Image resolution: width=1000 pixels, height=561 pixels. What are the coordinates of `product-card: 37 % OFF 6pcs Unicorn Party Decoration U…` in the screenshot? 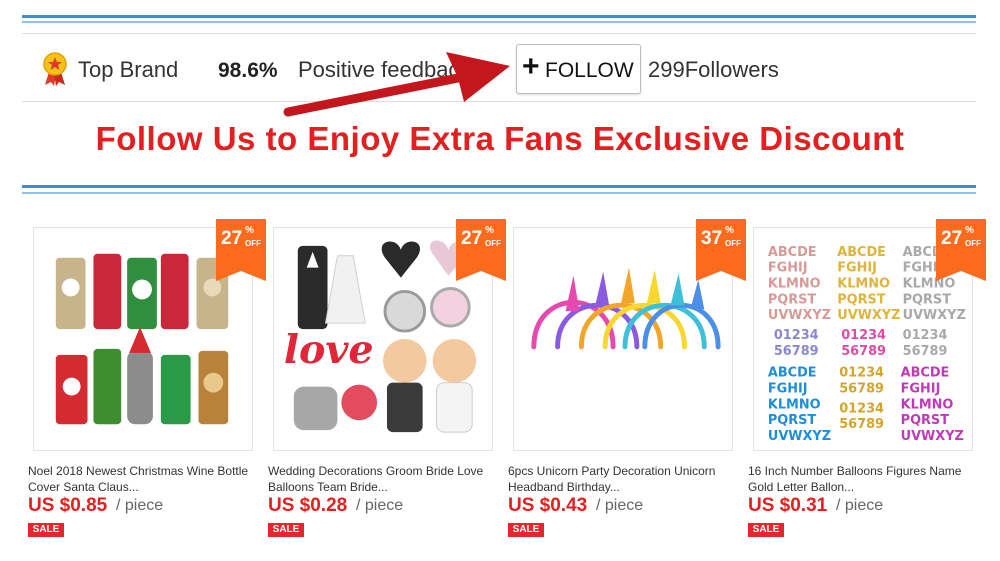 It's located at (627, 383).